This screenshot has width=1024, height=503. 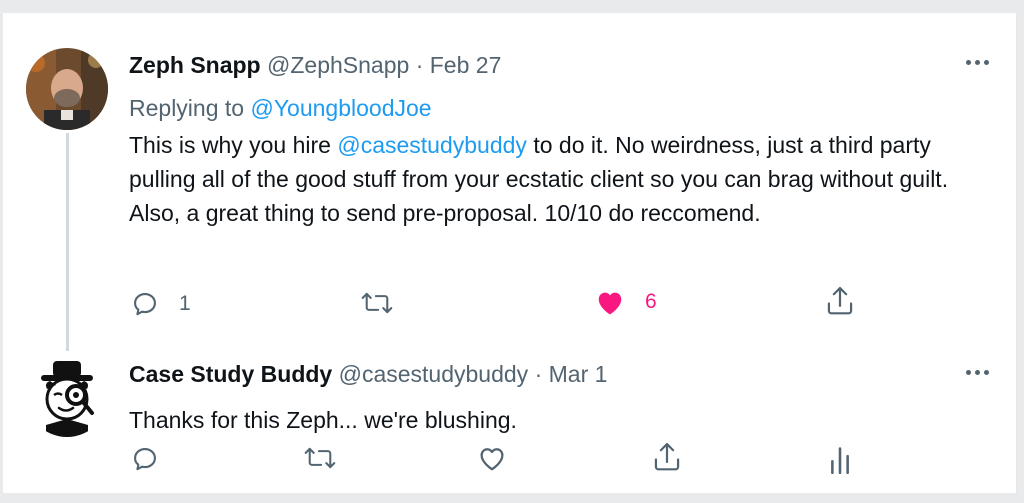 What do you see at coordinates (432, 145) in the screenshot?
I see `mention-link: @casestudybuddy` at bounding box center [432, 145].